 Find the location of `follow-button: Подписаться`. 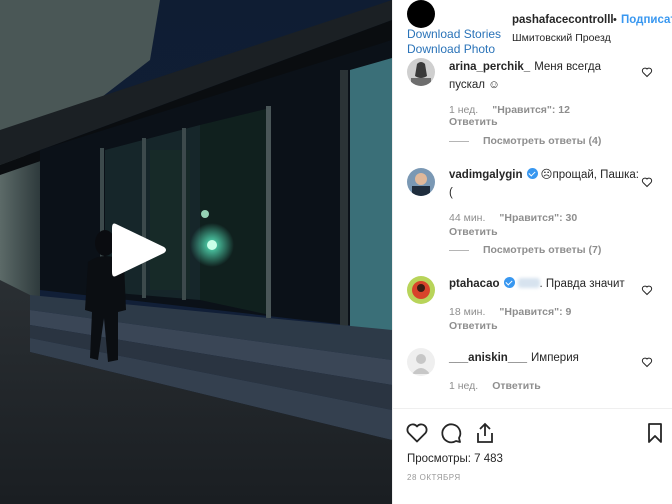

follow-button: Подписаться is located at coordinates (646, 20).